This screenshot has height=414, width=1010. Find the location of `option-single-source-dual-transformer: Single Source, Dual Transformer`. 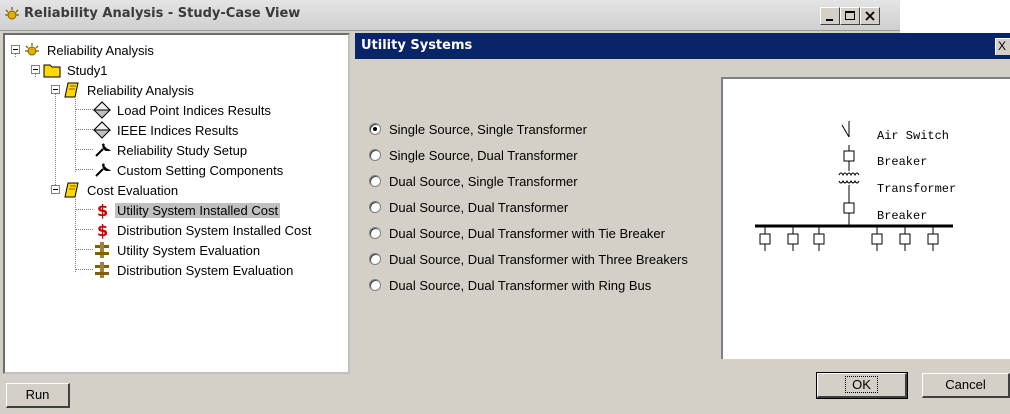

option-single-source-dual-transformer: Single Source, Dual Transformer is located at coordinates (473, 155).